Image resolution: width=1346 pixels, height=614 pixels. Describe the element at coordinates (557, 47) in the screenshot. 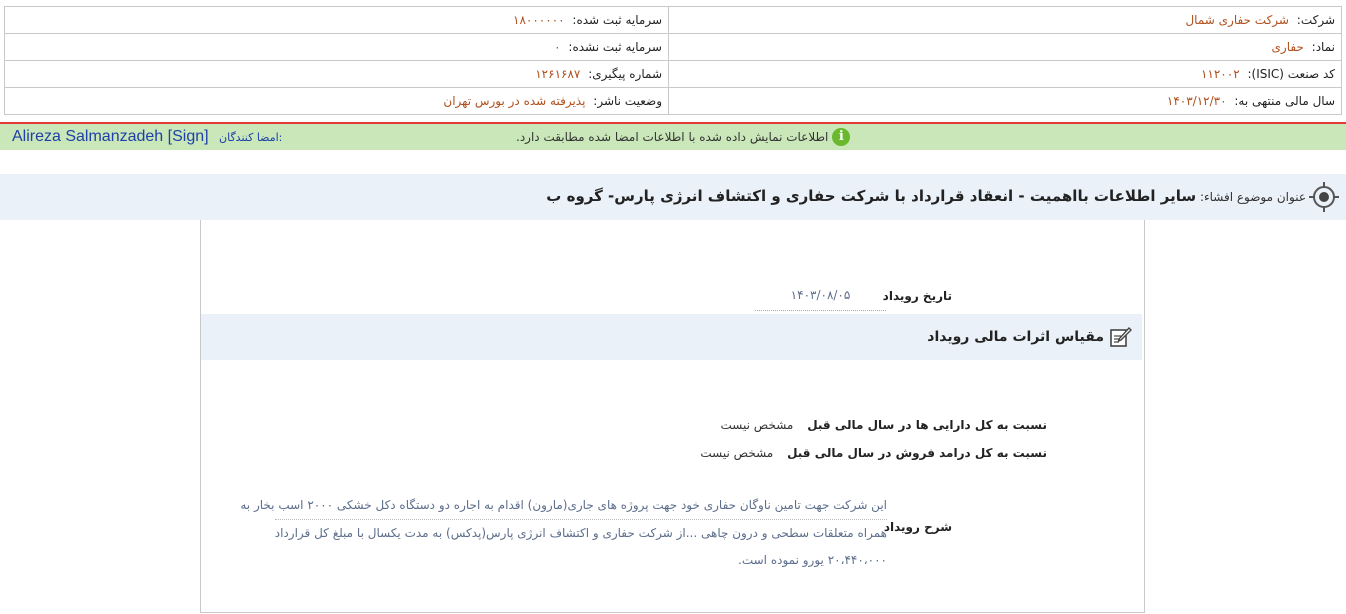

I see `unregistered-capital-value: ۰` at that location.